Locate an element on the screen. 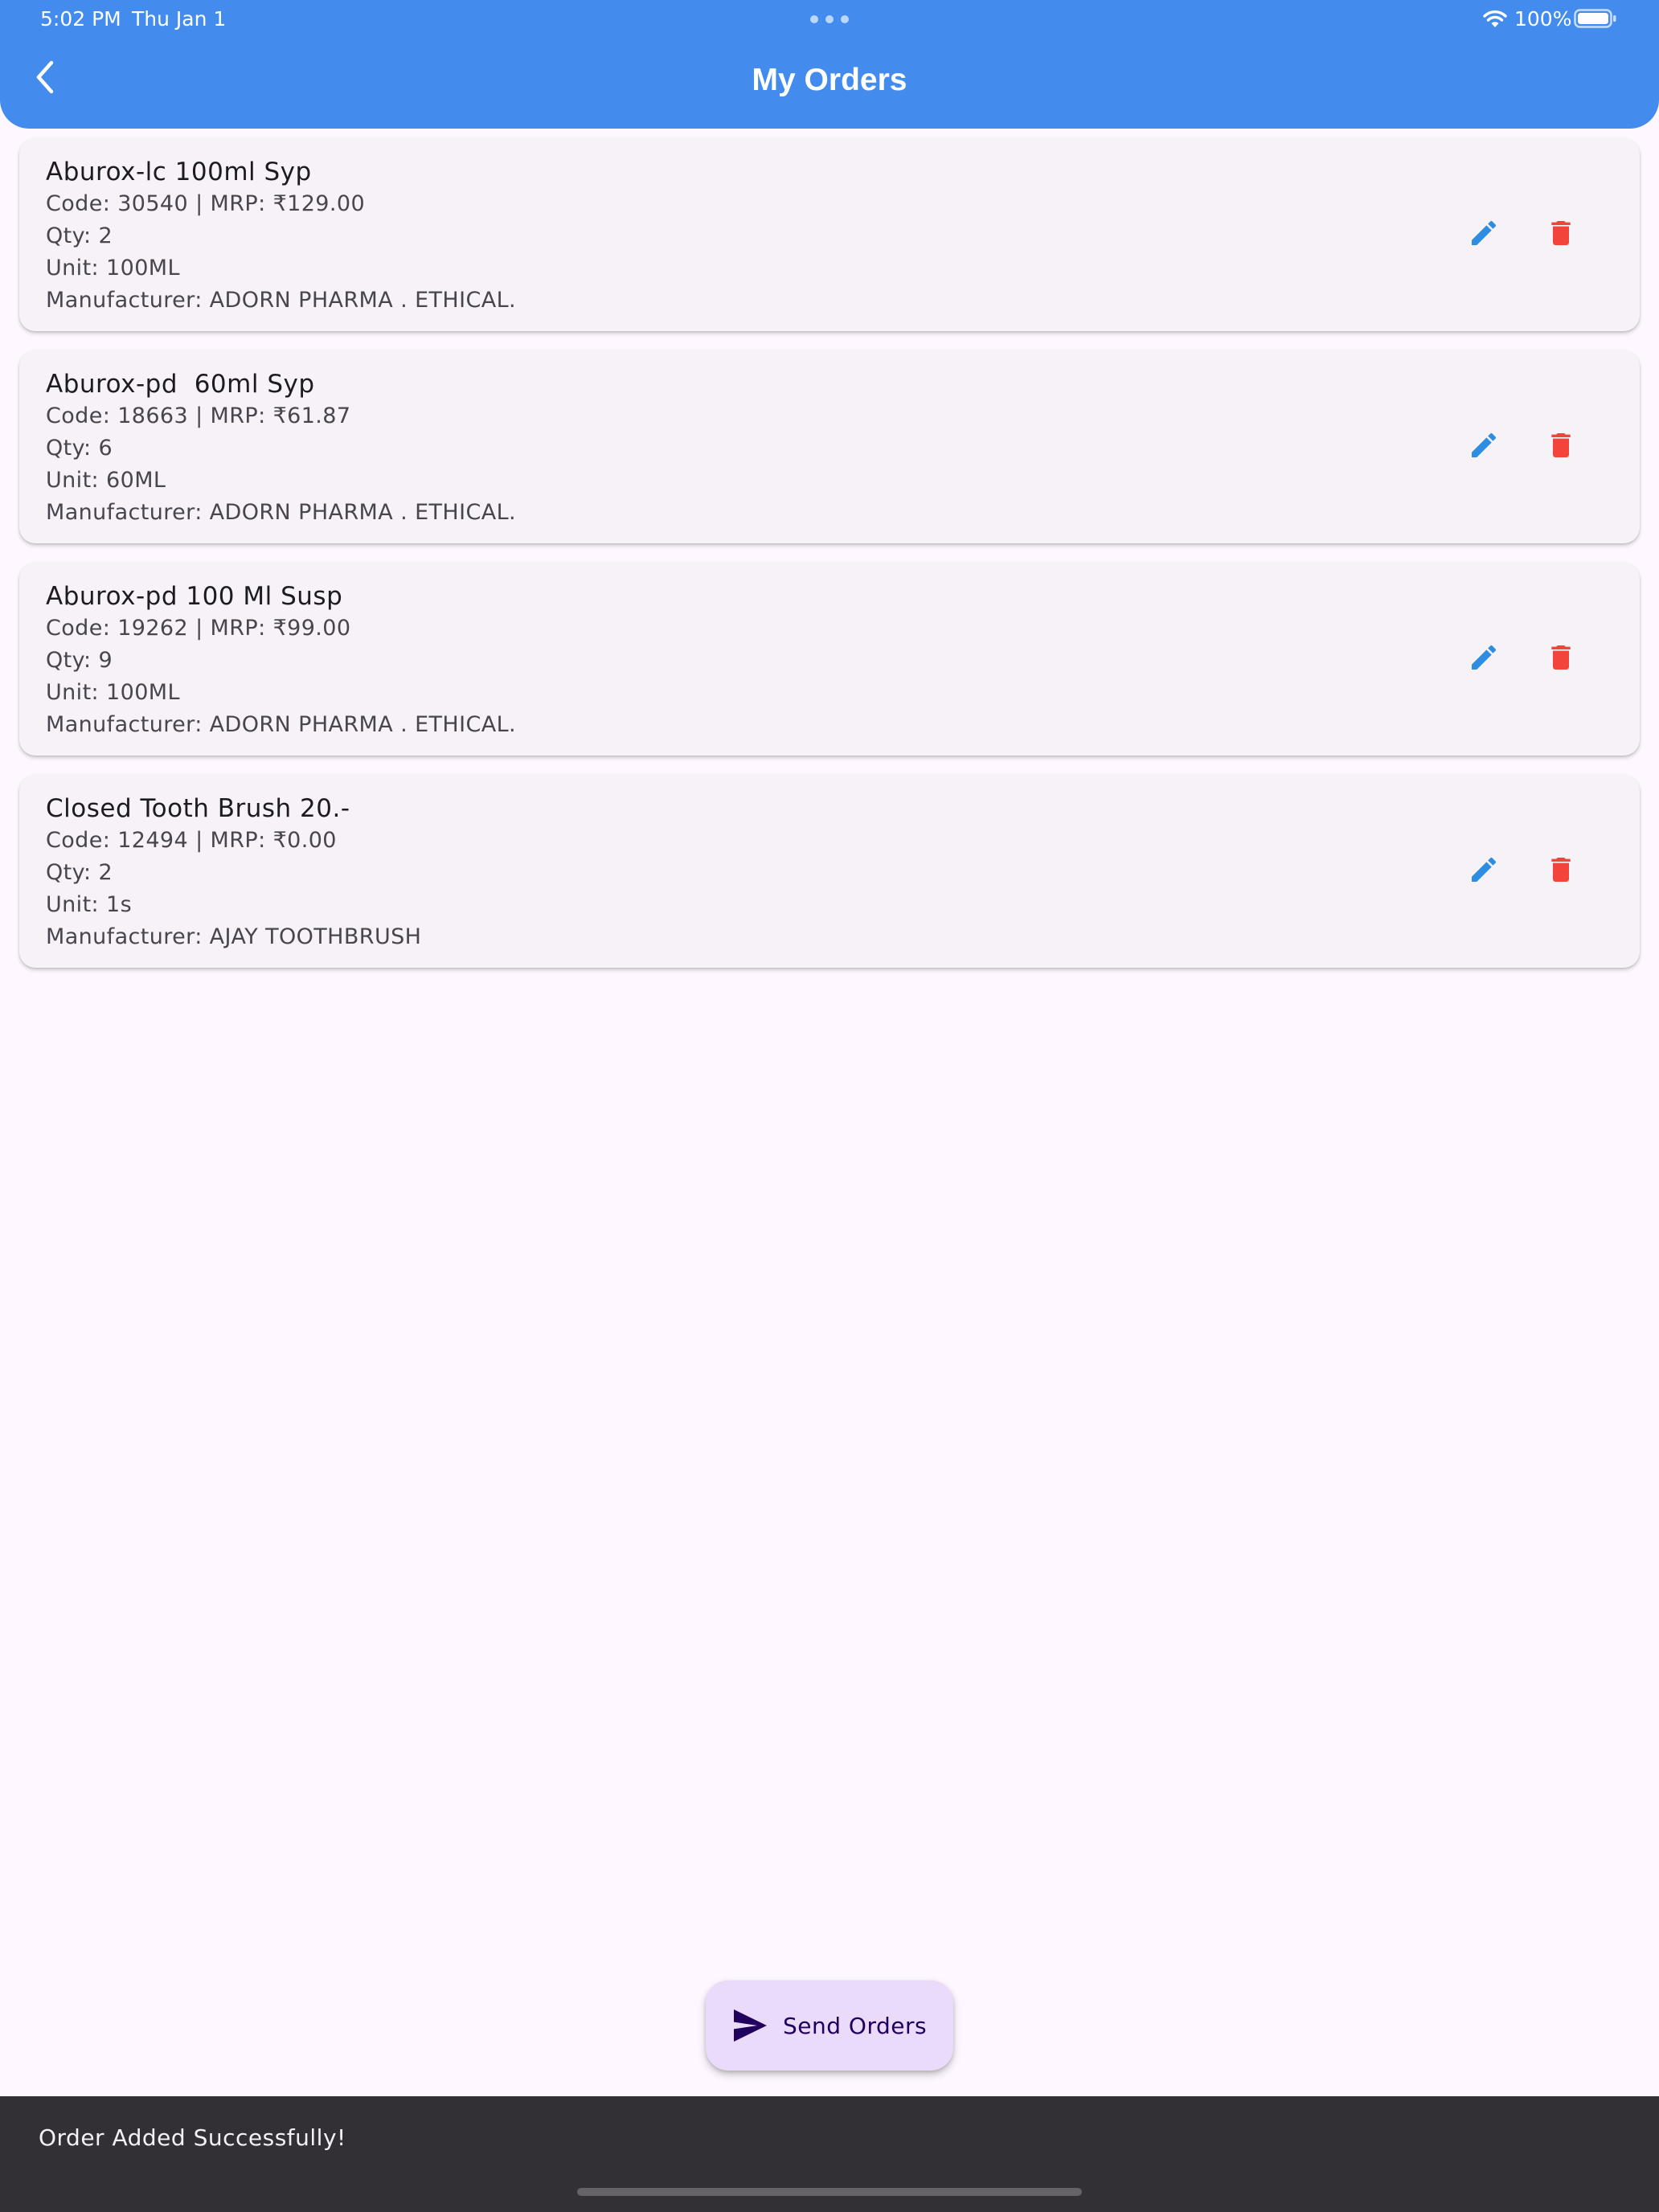  multitasking-dots-icon is located at coordinates (829, 19).